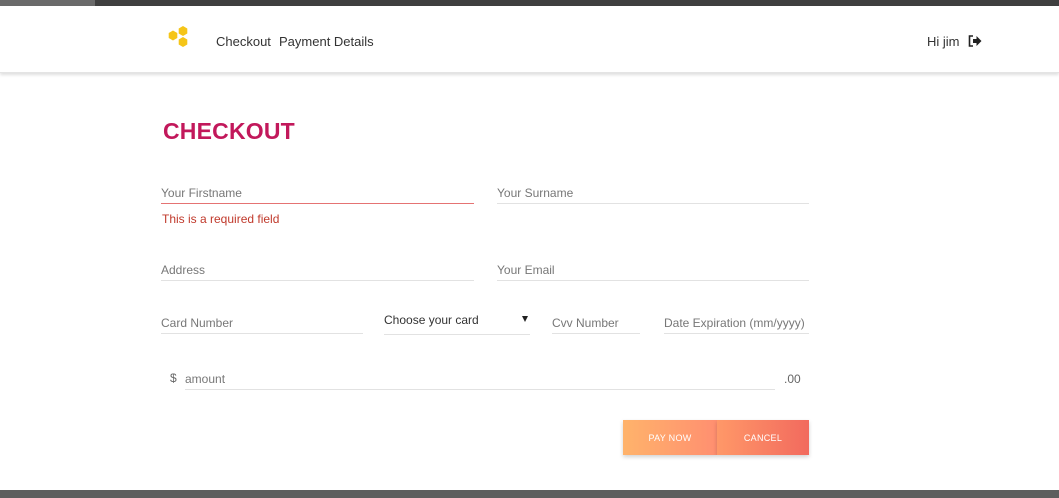  What do you see at coordinates (179, 41) in the screenshot?
I see `honeycomb-logo-icon` at bounding box center [179, 41].